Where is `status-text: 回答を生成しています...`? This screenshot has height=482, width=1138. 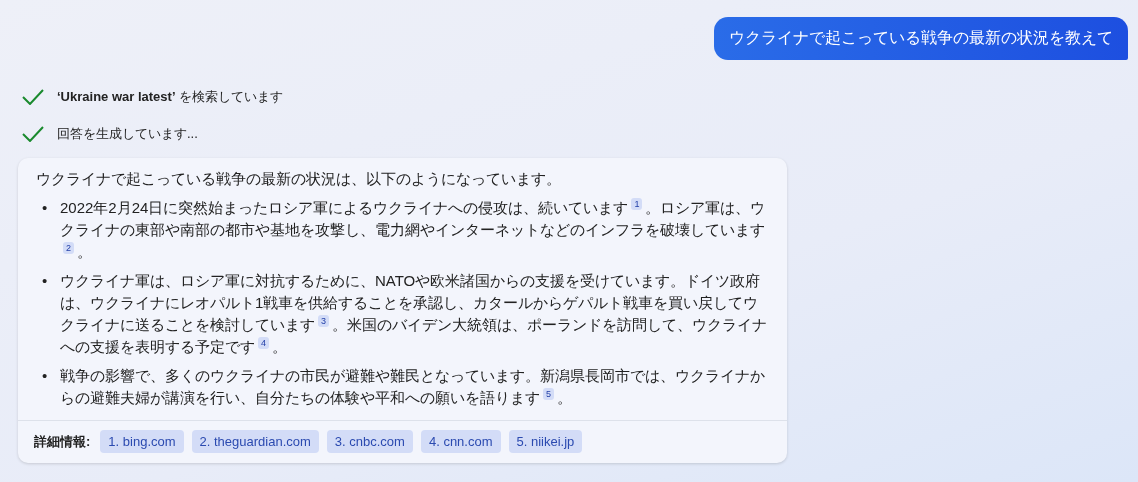
status-text: 回答を生成しています... is located at coordinates (127, 134).